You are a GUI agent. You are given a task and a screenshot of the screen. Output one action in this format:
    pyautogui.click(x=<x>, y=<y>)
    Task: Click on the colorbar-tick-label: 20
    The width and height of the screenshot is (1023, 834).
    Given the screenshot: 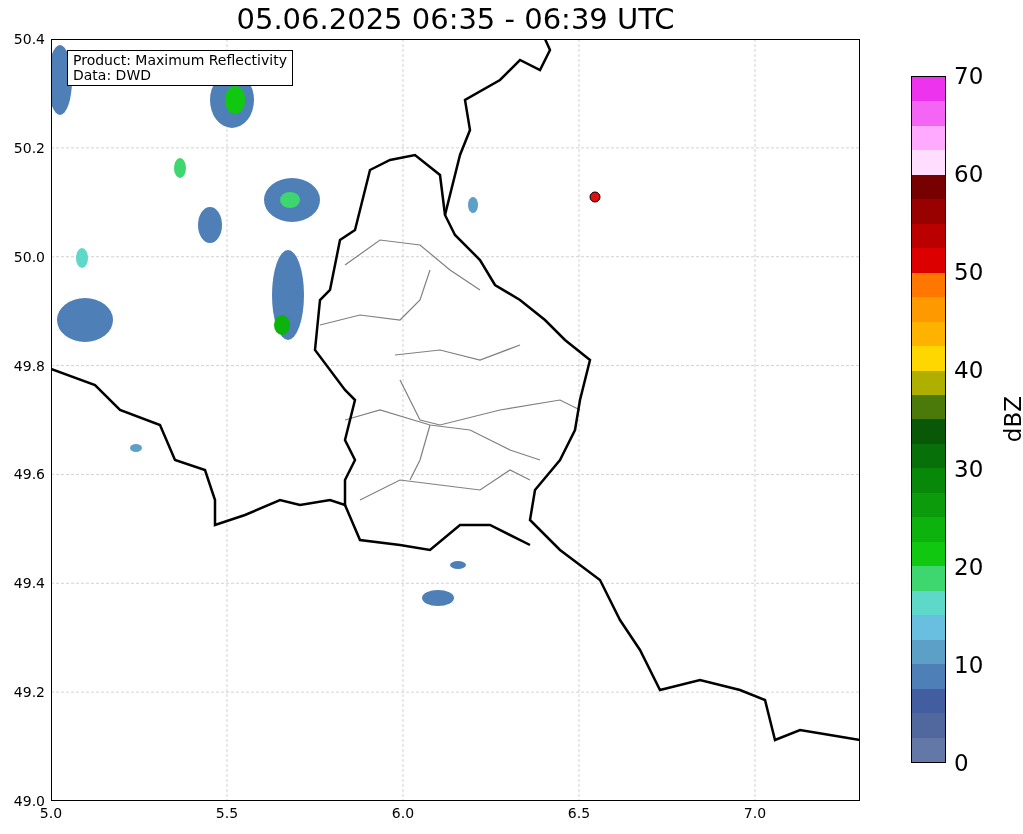 What is the action you would take?
    pyautogui.click(x=969, y=566)
    